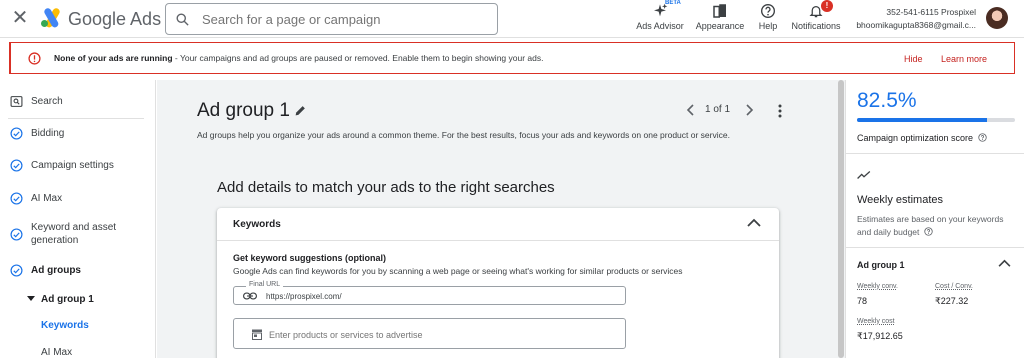 This screenshot has height=358, width=1024. Describe the element at coordinates (719, 11) in the screenshot. I see `appearance-icon` at that location.